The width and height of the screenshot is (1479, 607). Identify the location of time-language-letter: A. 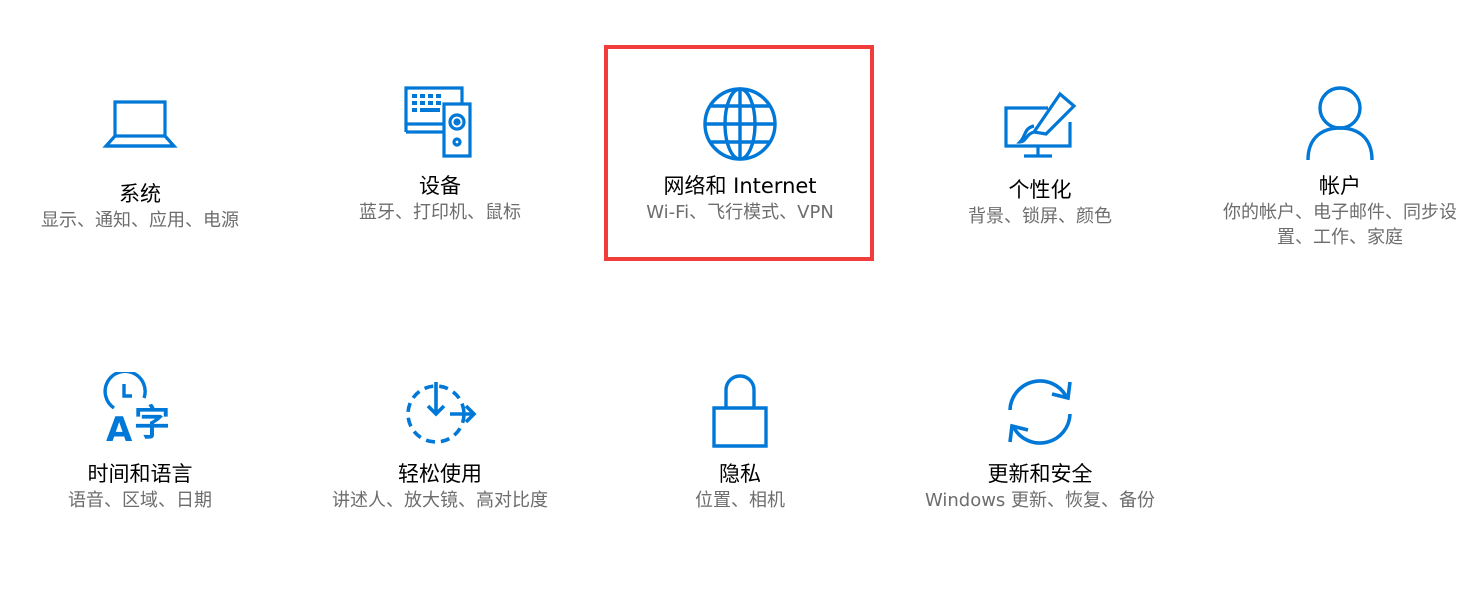
(119, 430).